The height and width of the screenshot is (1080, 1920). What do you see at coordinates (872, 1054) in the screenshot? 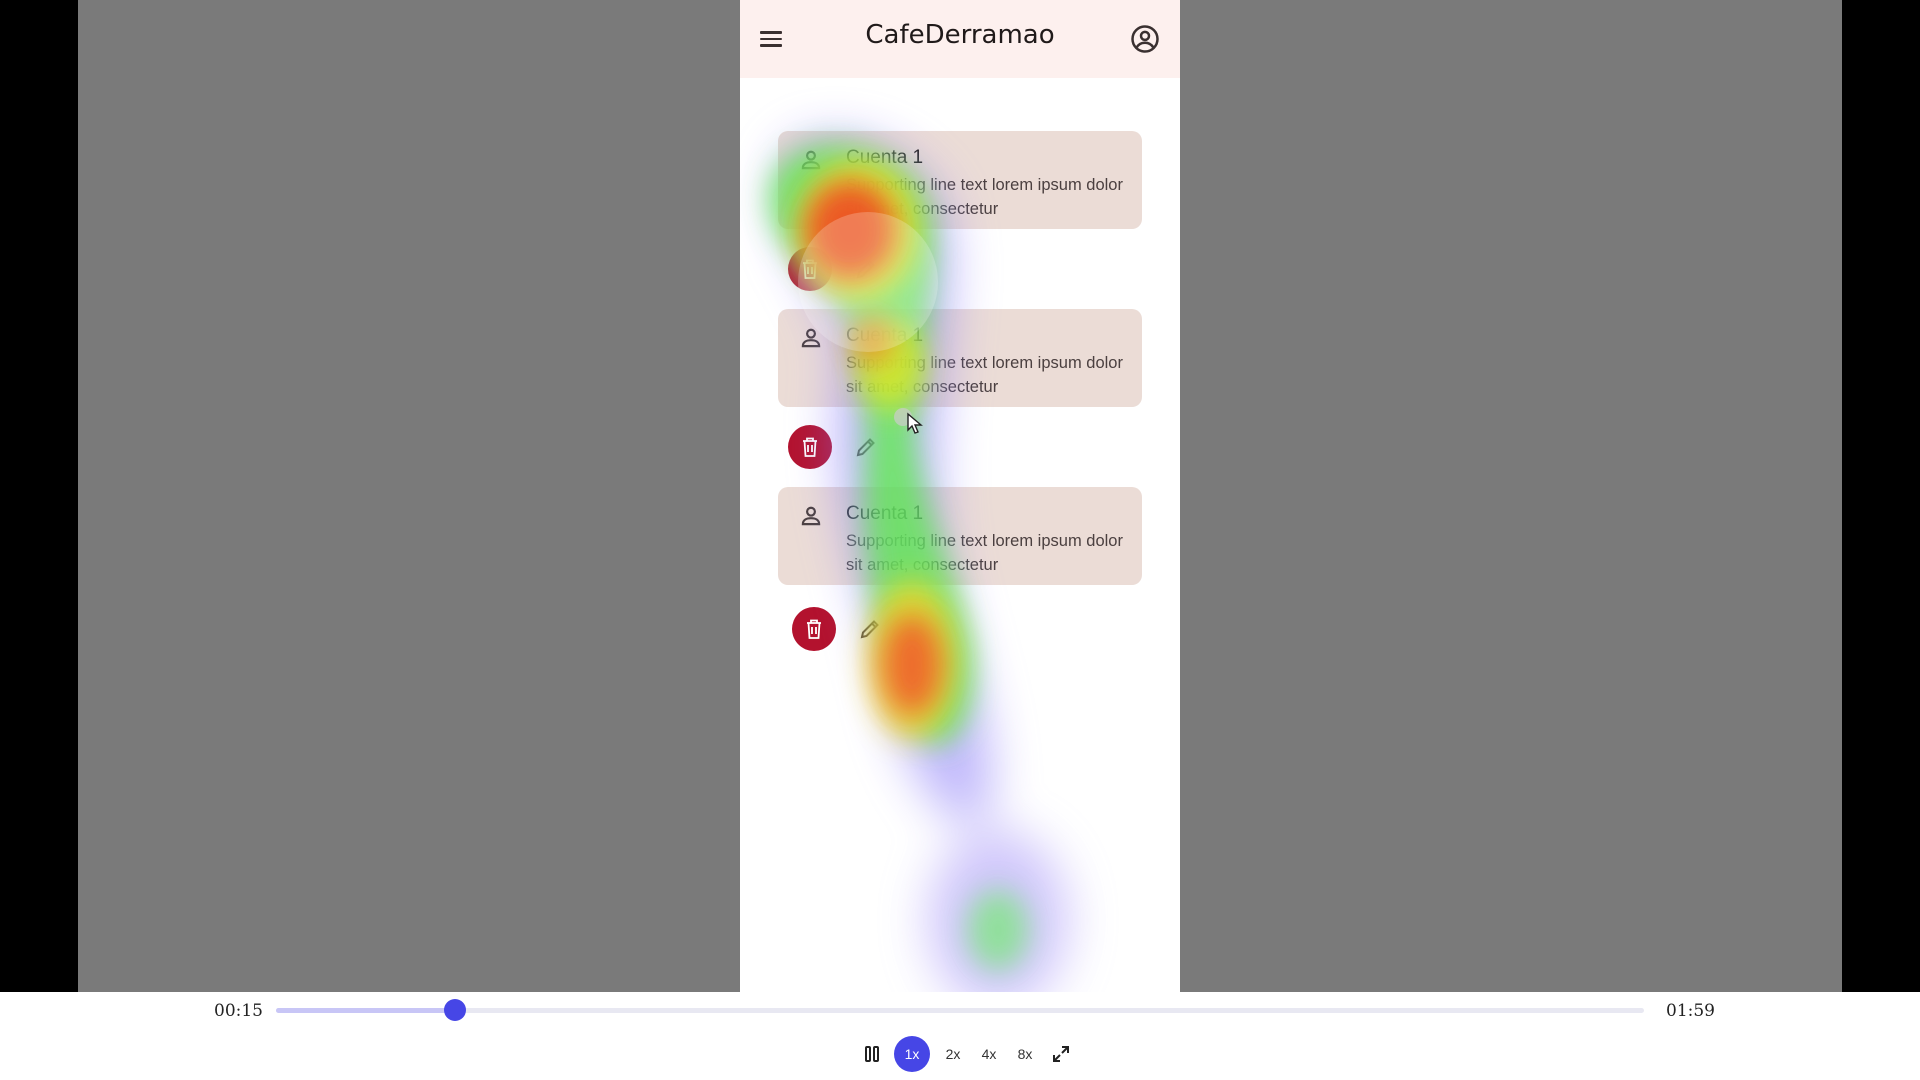
I see `pause-icon` at bounding box center [872, 1054].